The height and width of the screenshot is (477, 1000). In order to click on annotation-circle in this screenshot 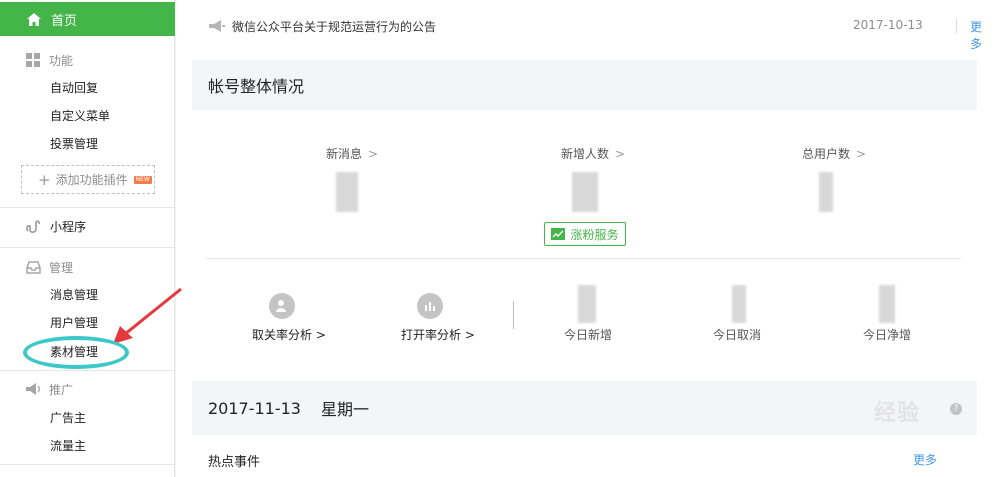, I will do `click(76, 352)`.